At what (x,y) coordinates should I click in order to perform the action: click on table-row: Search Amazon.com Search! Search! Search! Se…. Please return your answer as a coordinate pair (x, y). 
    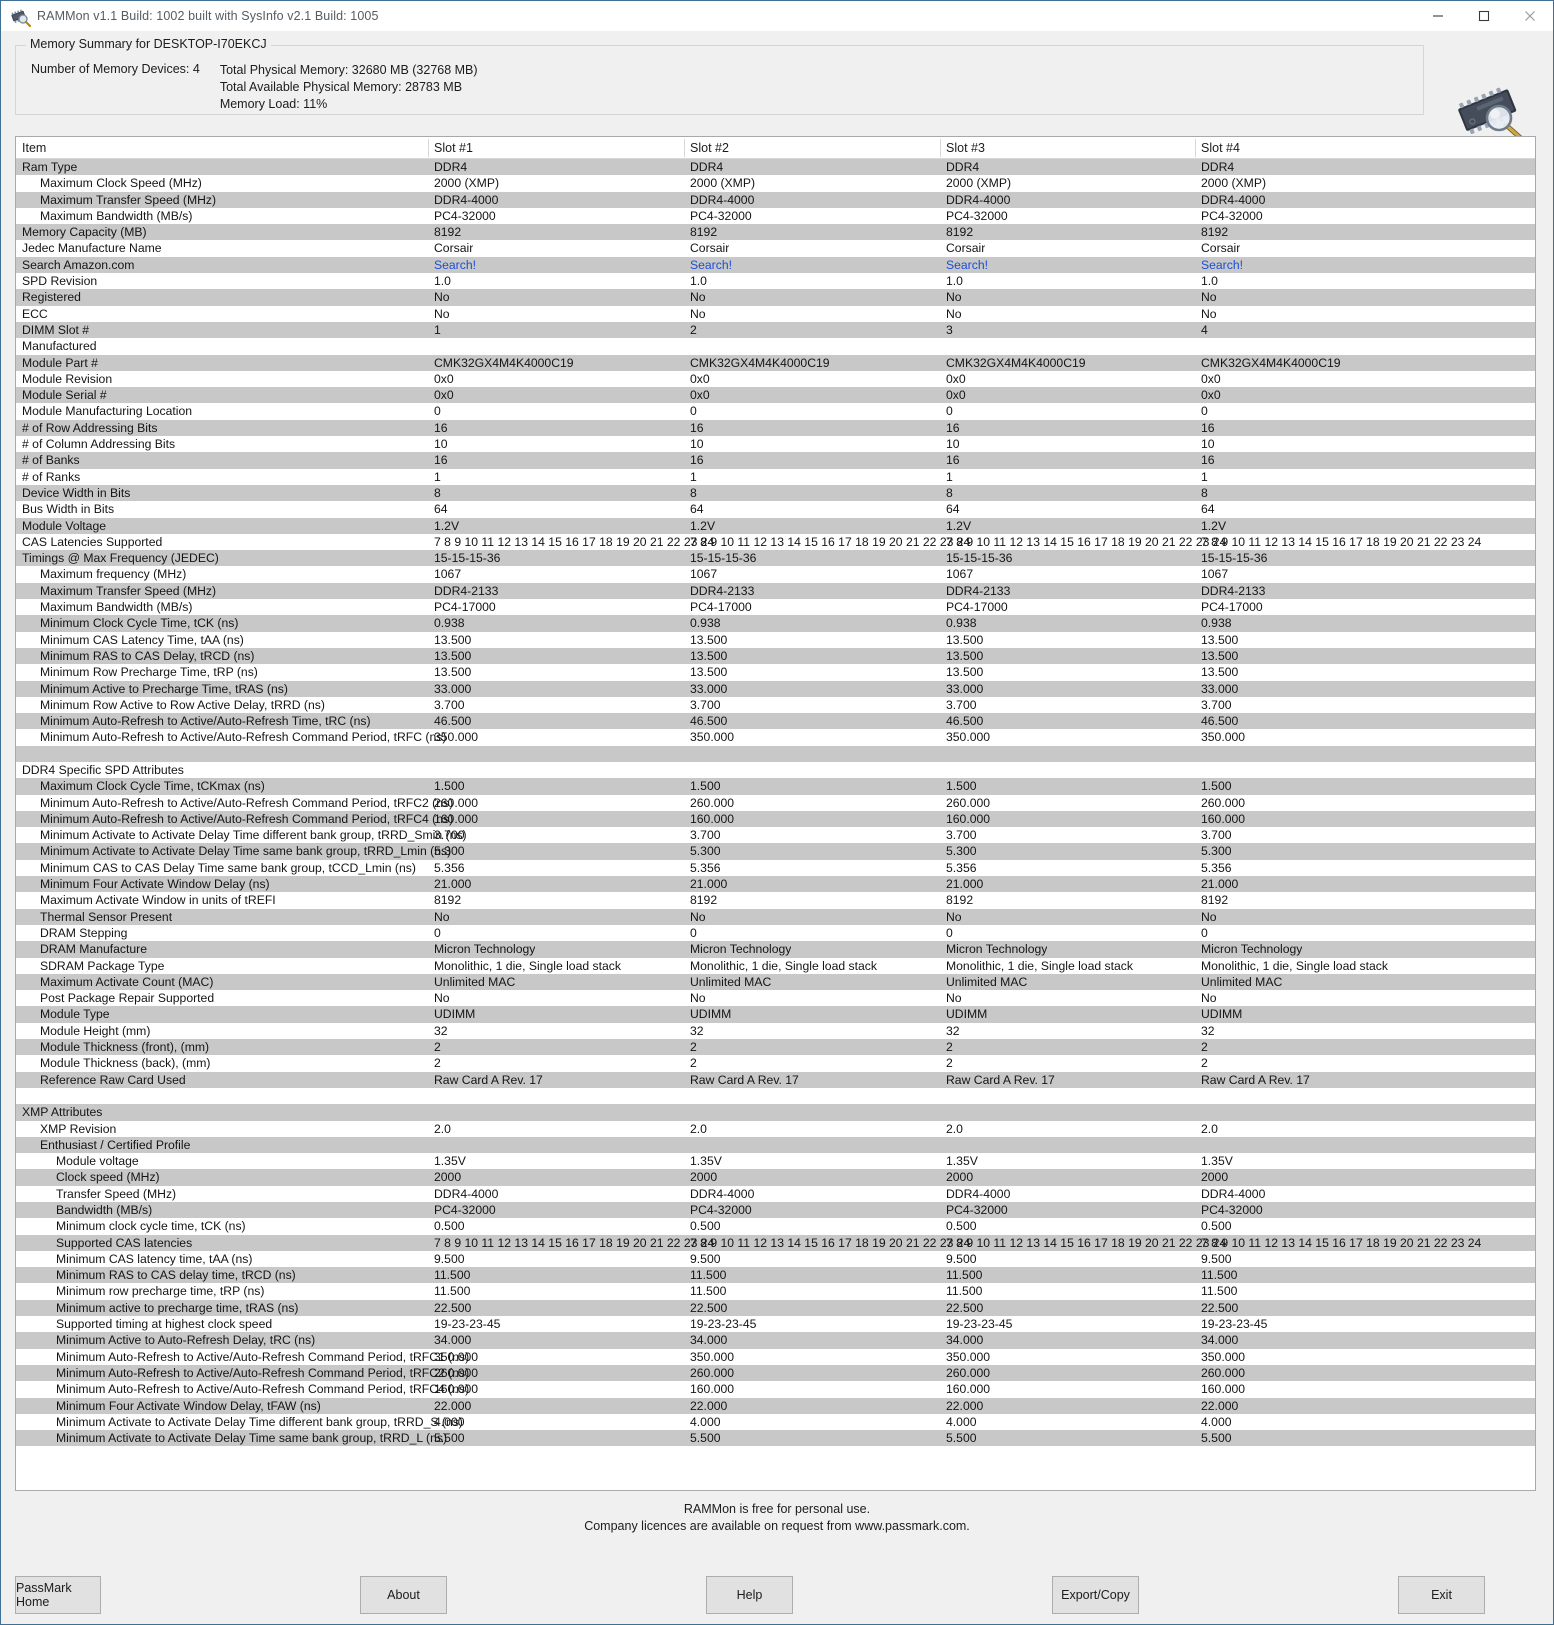
    Looking at the image, I should click on (775, 265).